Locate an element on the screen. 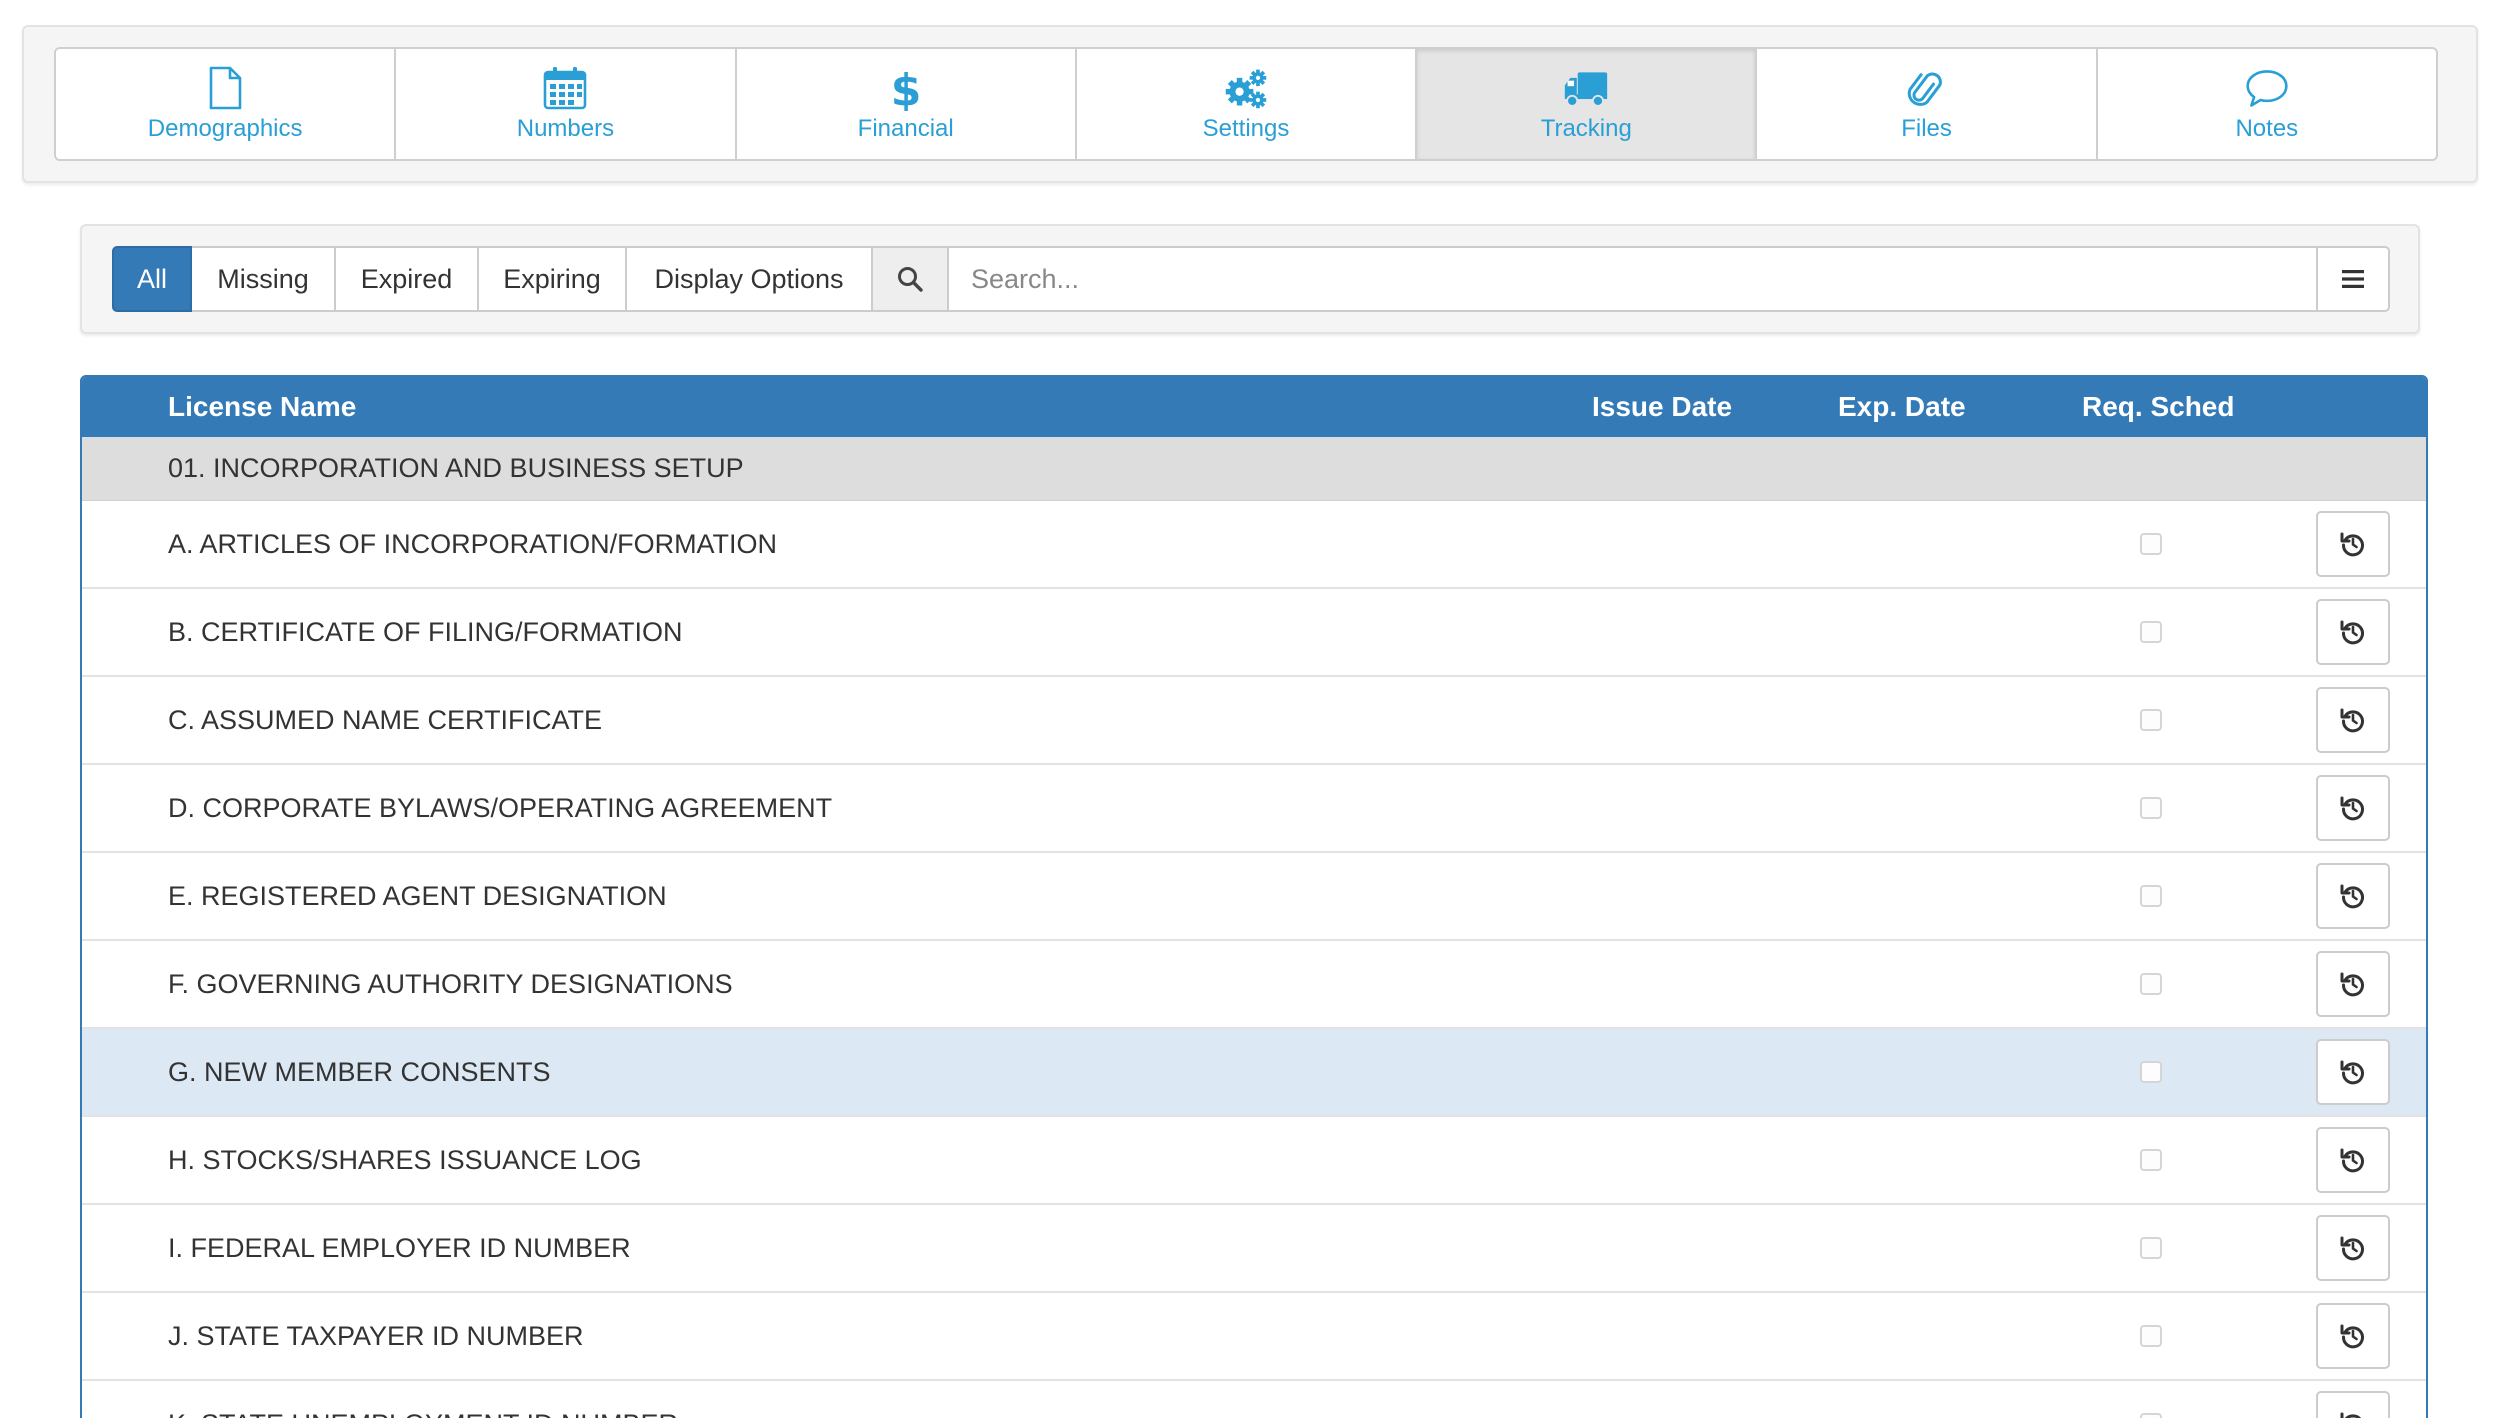 The height and width of the screenshot is (1418, 2500). column-header-exp-date: Exp. Date is located at coordinates (1902, 407).